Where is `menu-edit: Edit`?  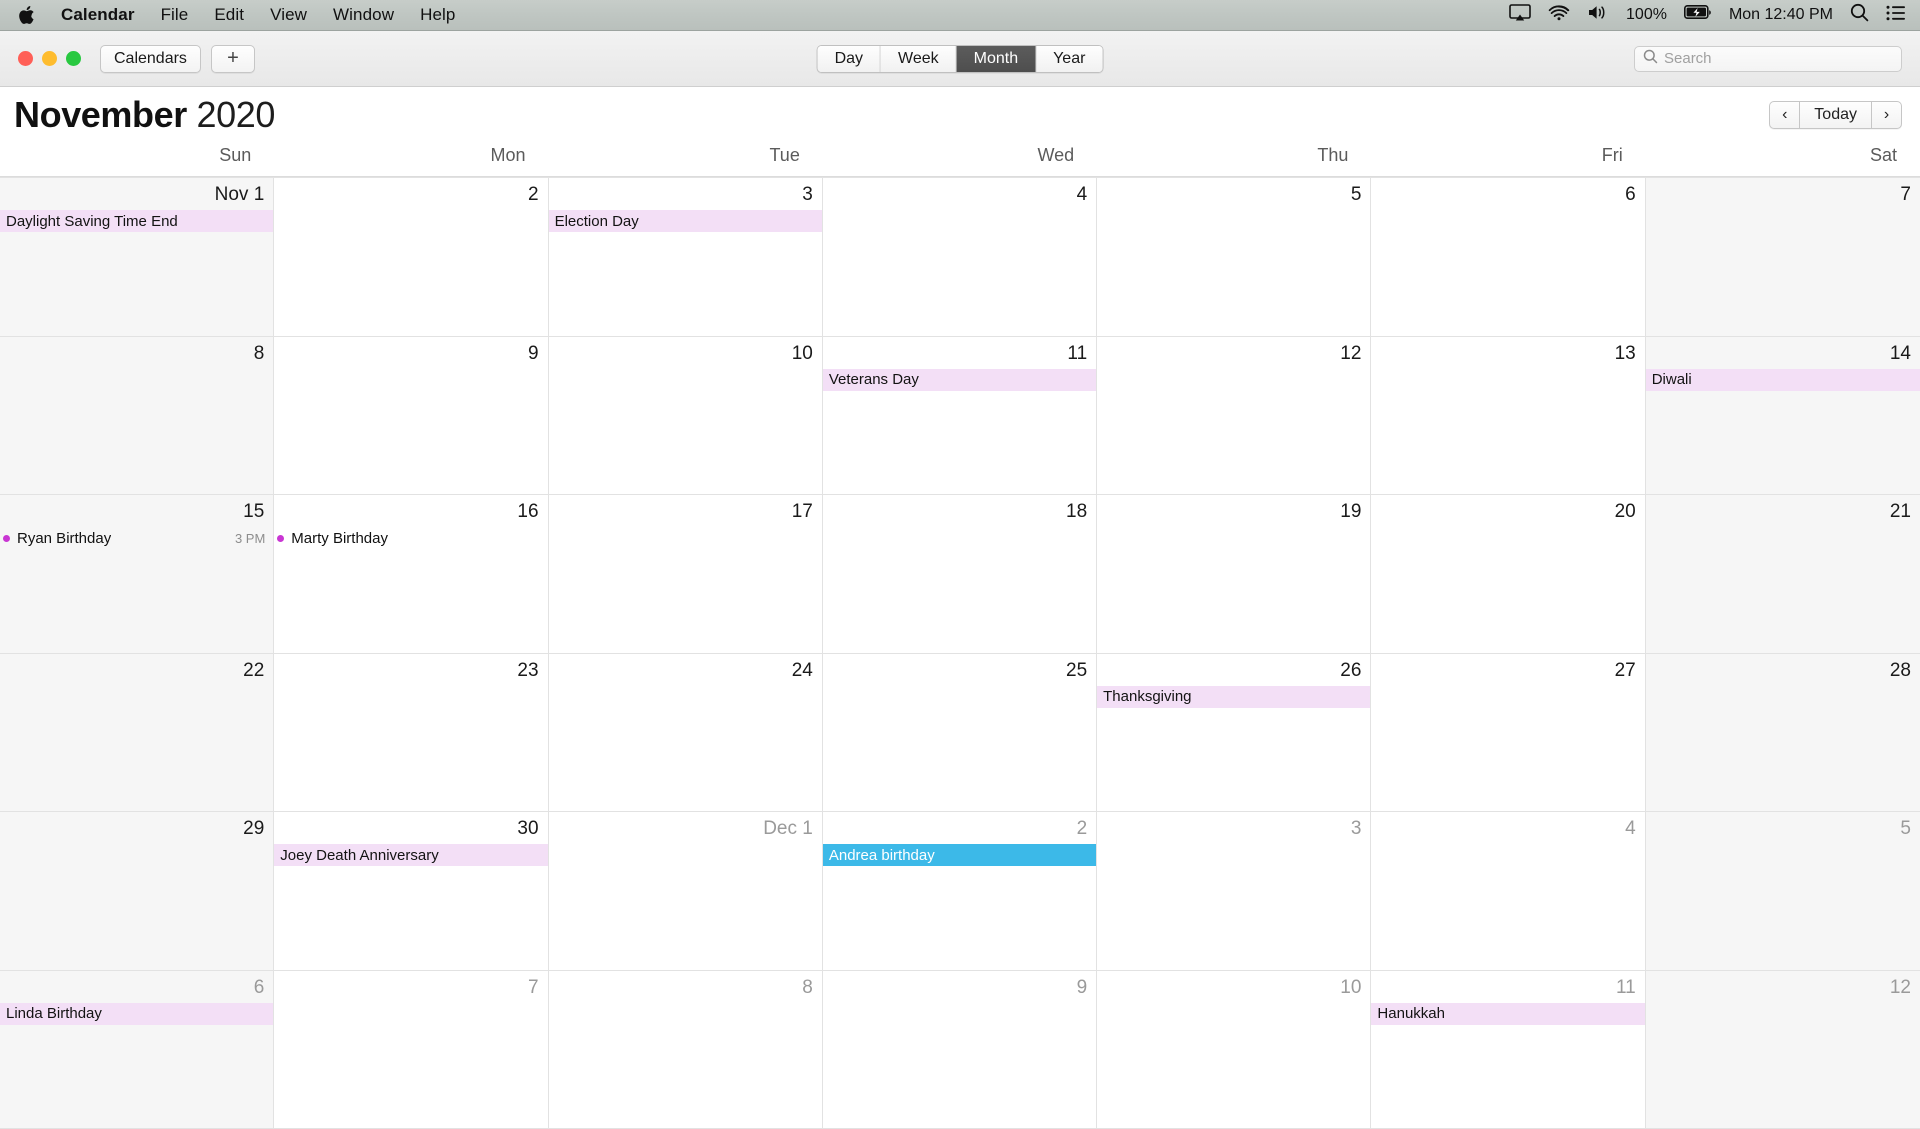 menu-edit: Edit is located at coordinates (229, 15).